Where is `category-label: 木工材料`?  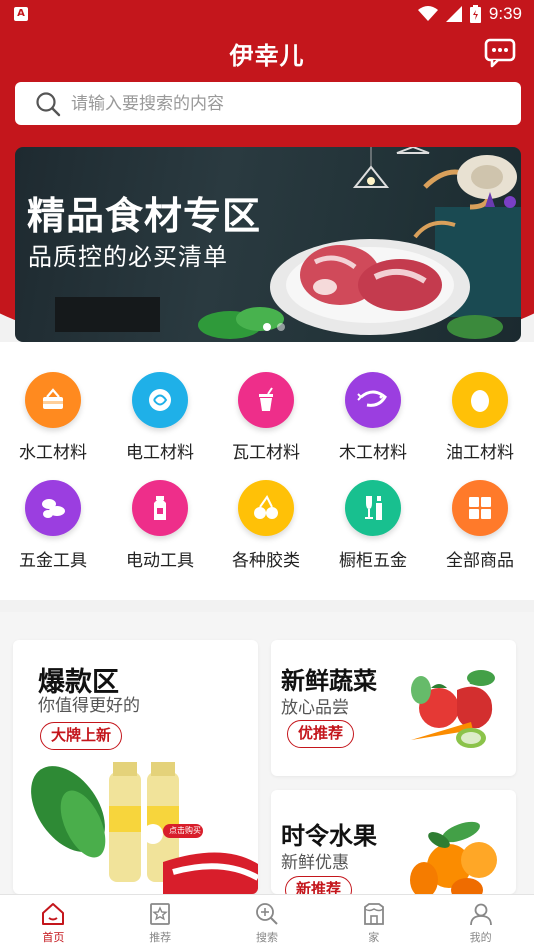 category-label: 木工材料 is located at coordinates (373, 453).